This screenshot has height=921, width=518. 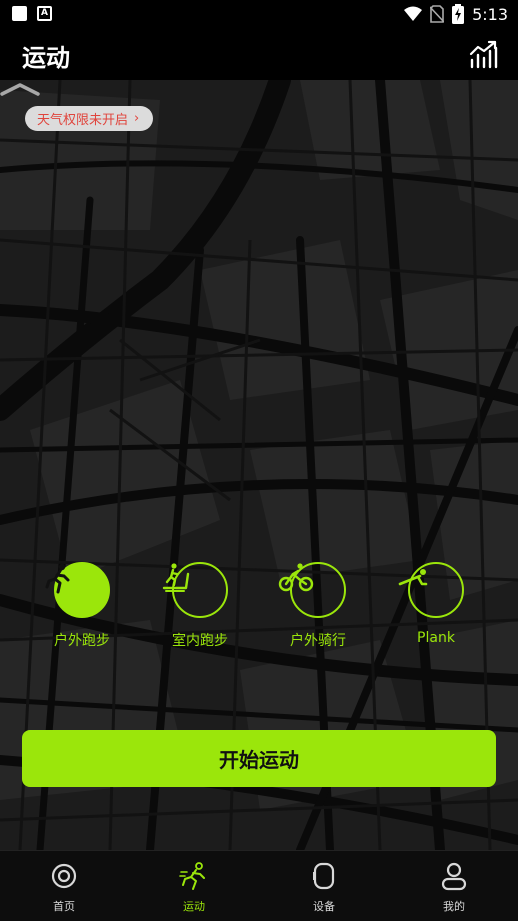 I want to click on tab-label: 我的, so click(x=454, y=906).